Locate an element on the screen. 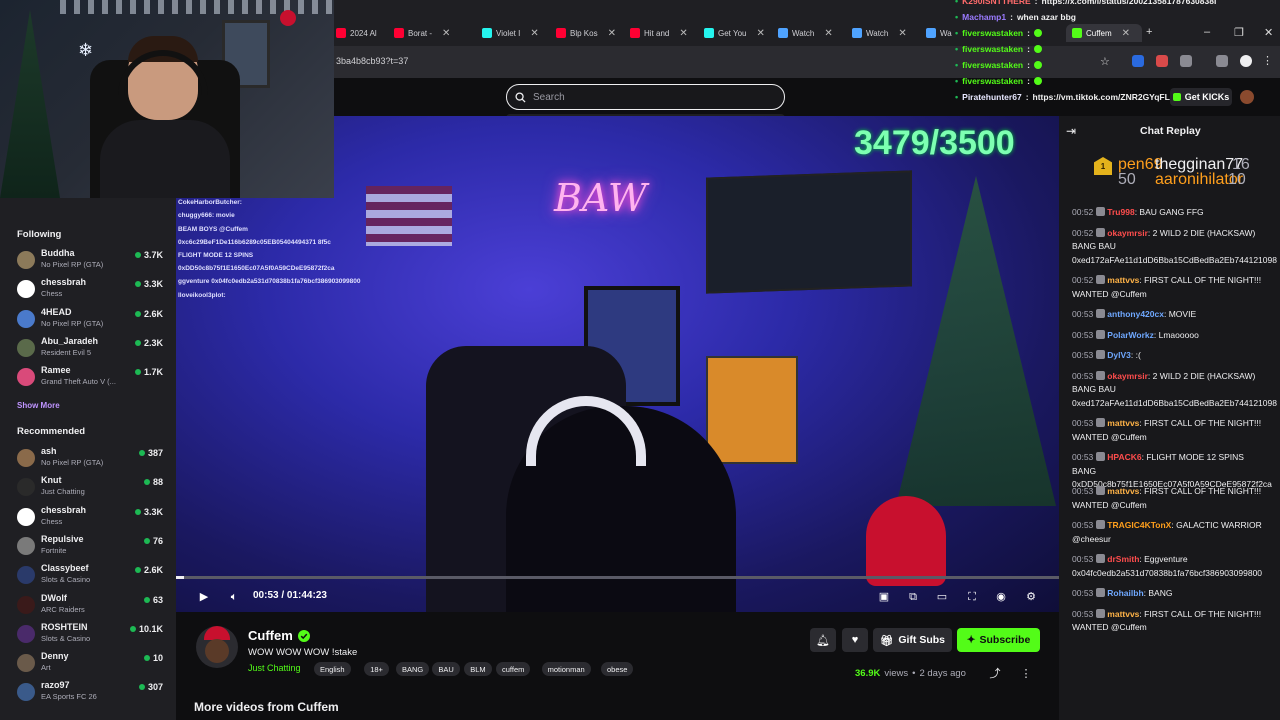 The width and height of the screenshot is (1280, 720). sidebar-channel: 4HEAD No Pixel RP (GTA) 2.6K is located at coordinates (92, 321).